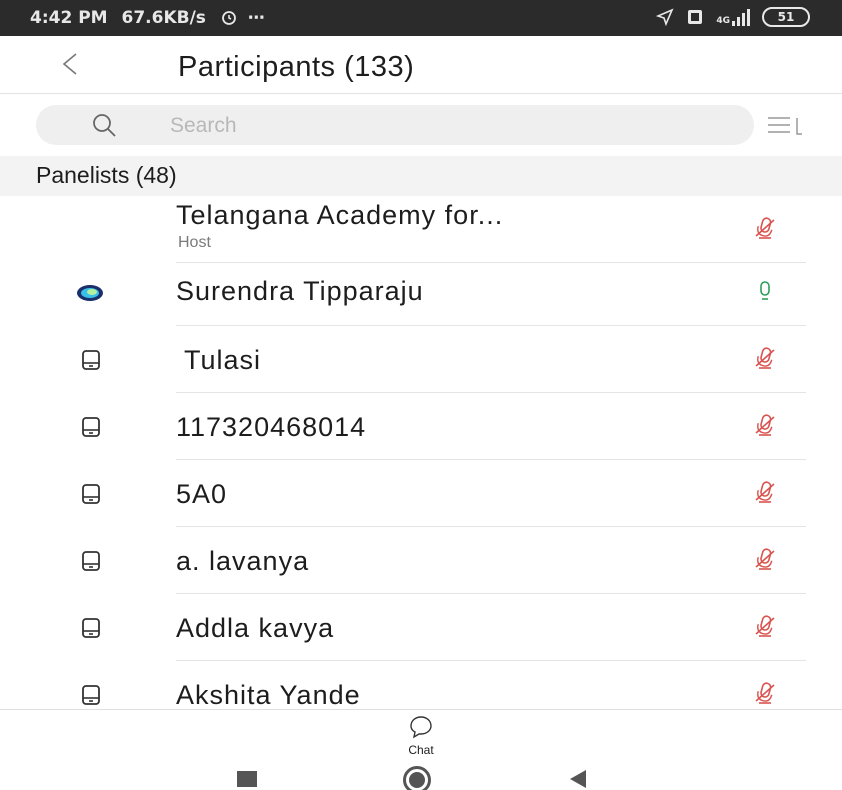 This screenshot has height=790, width=842. Describe the element at coordinates (421, 65) in the screenshot. I see `header: Participants (133)` at that location.